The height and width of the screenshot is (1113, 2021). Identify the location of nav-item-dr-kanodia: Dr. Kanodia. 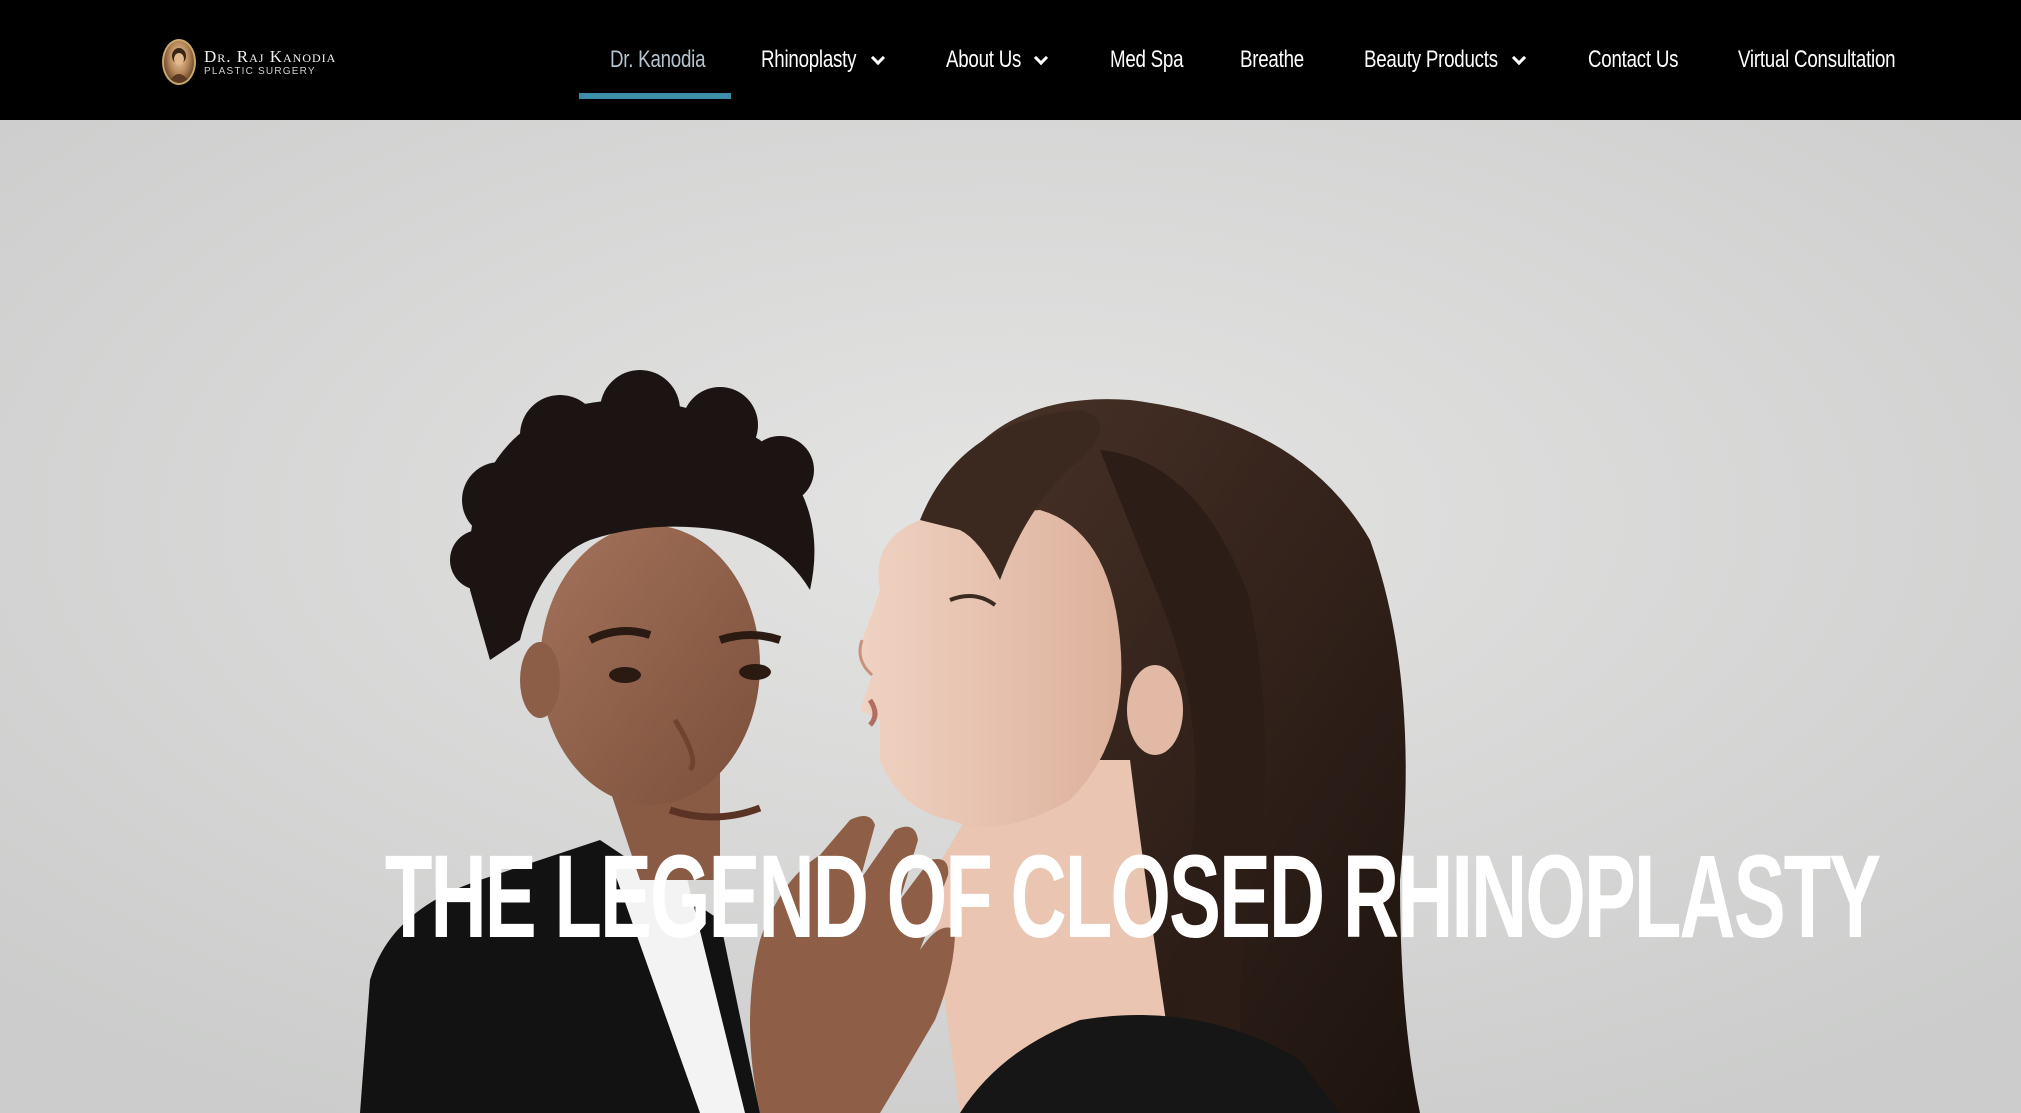
(671, 60).